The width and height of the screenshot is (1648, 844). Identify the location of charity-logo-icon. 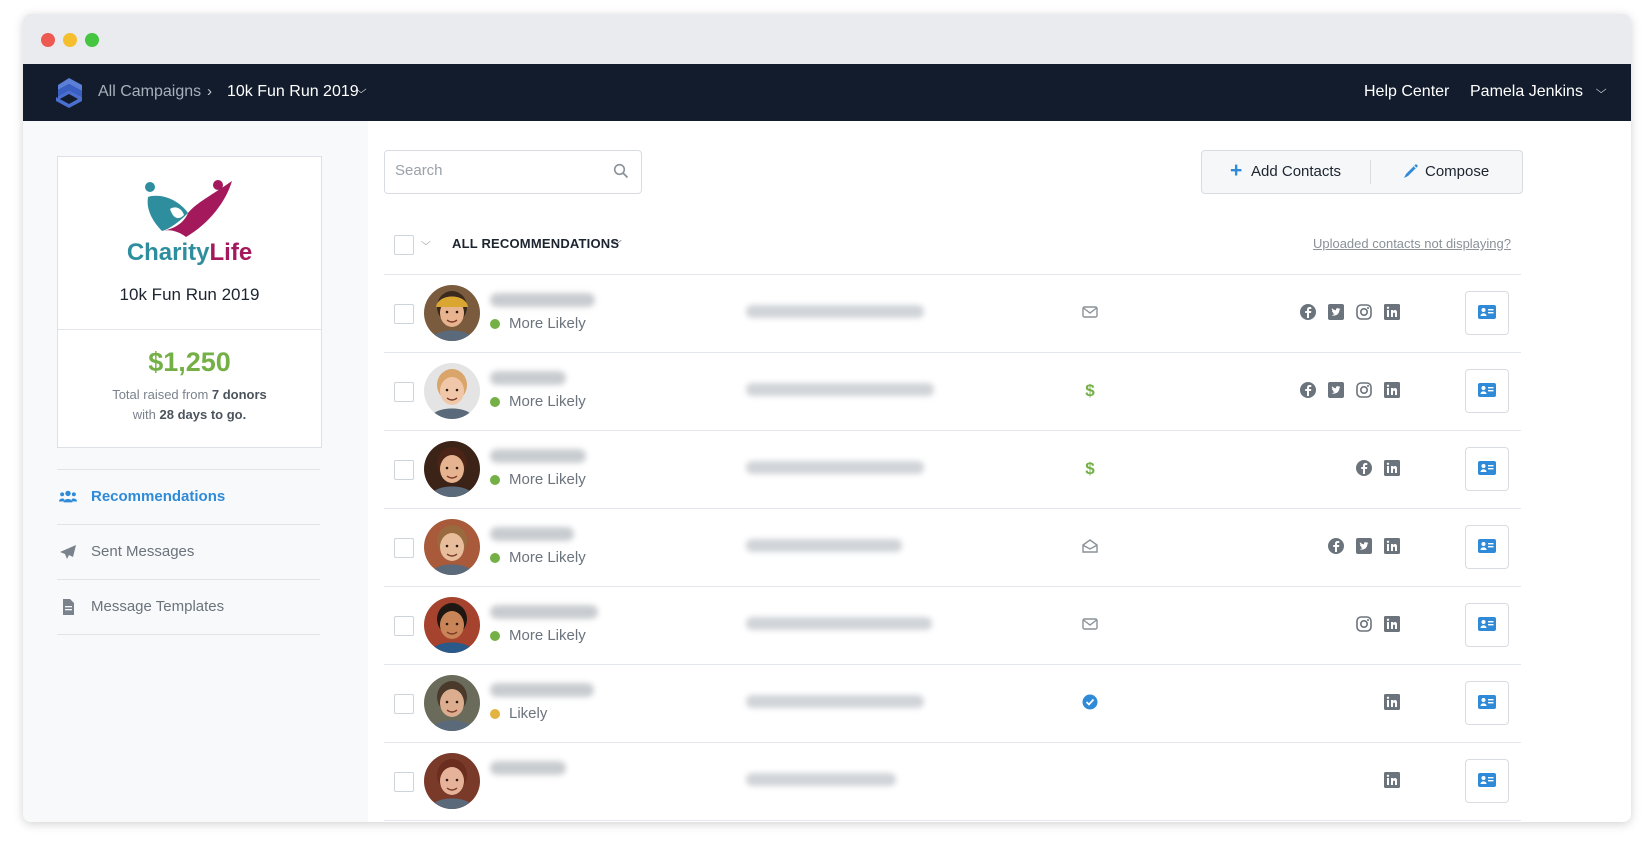
(188, 208).